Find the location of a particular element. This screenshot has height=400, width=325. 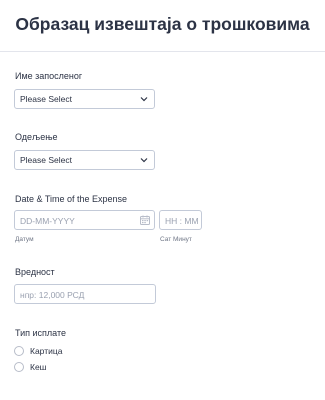

time-input: HH : MM is located at coordinates (180, 220).